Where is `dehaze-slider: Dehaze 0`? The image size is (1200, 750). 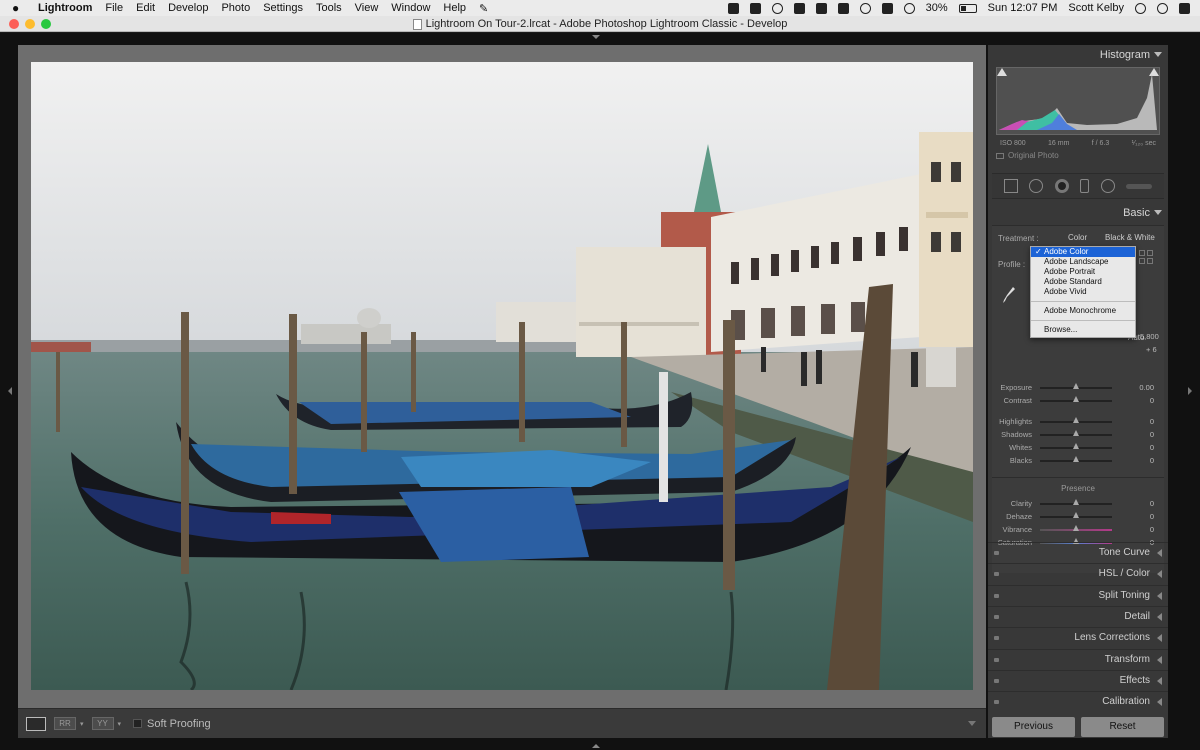
dehaze-slider: Dehaze 0 is located at coordinates (1078, 516).